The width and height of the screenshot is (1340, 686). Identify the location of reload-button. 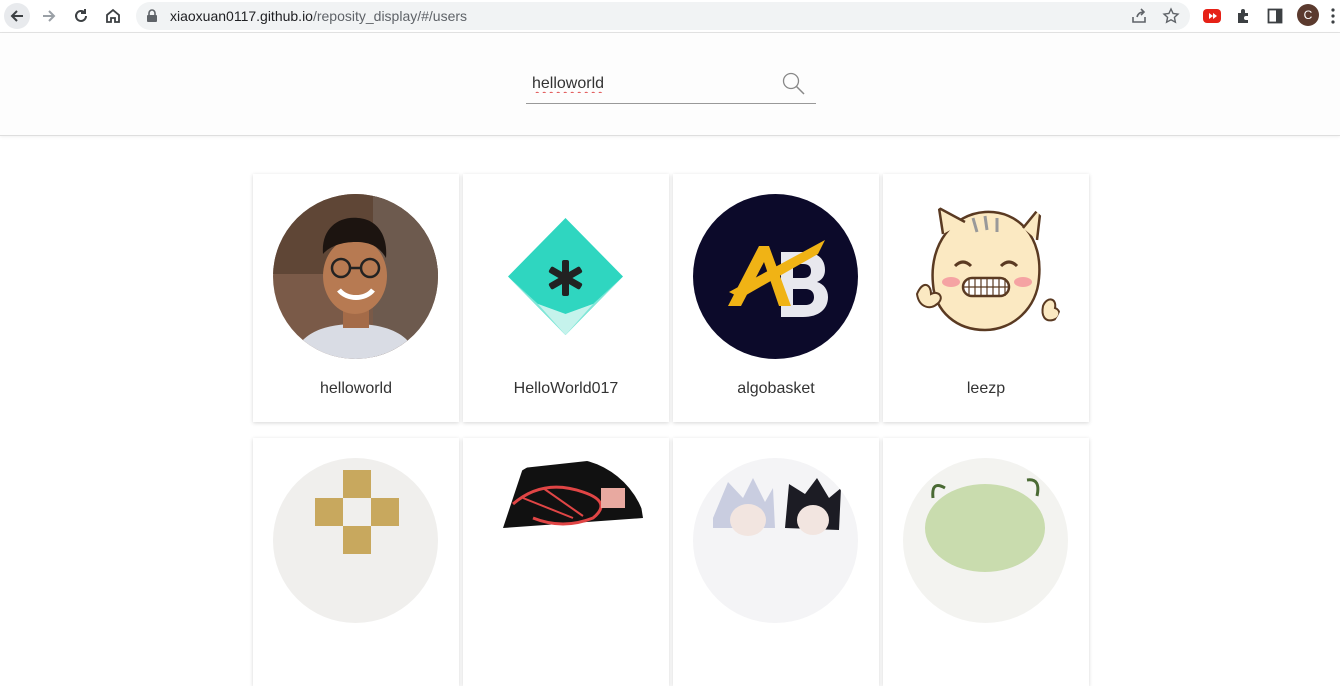
(81, 16).